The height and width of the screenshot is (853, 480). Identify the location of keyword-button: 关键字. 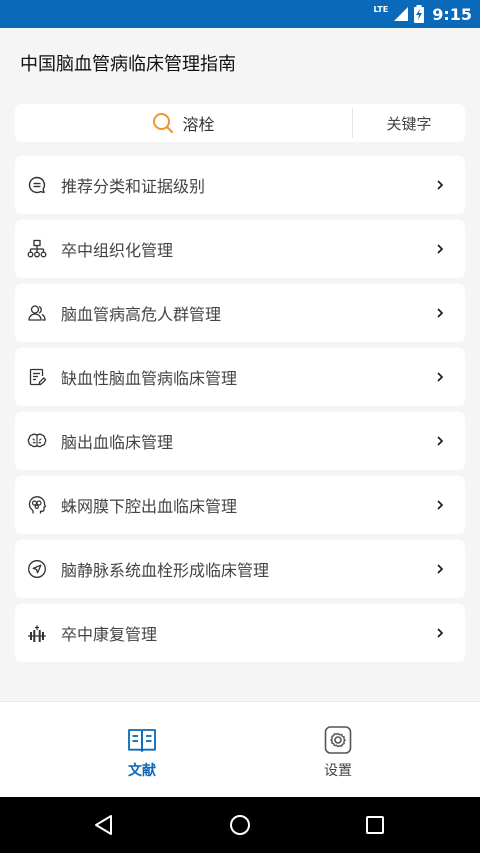
(409, 123).